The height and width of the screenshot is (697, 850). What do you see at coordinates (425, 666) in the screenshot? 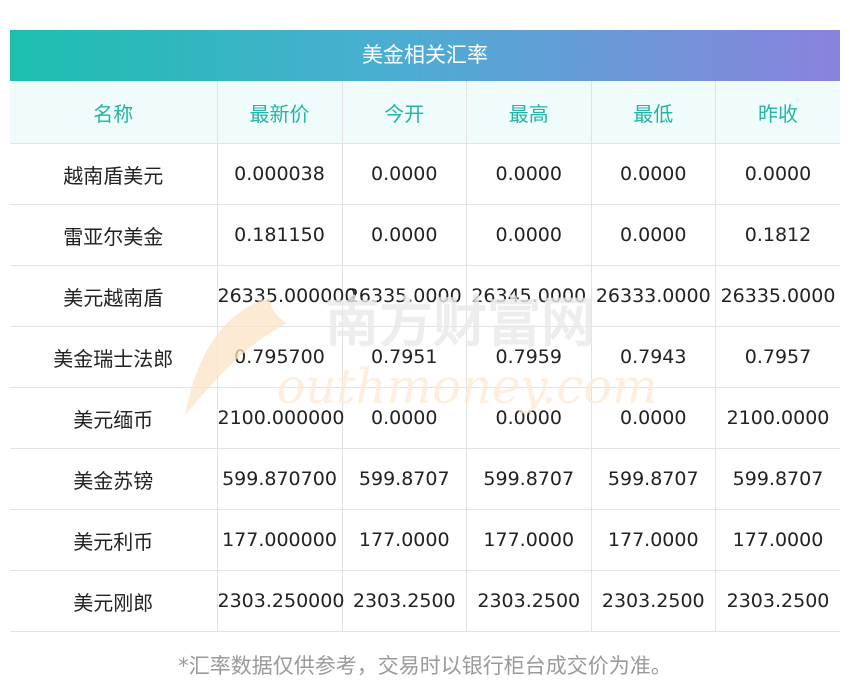
I see `disclaimer-note: *汇率数据仅供参考，交易时以银行柜台成交价为准。` at bounding box center [425, 666].